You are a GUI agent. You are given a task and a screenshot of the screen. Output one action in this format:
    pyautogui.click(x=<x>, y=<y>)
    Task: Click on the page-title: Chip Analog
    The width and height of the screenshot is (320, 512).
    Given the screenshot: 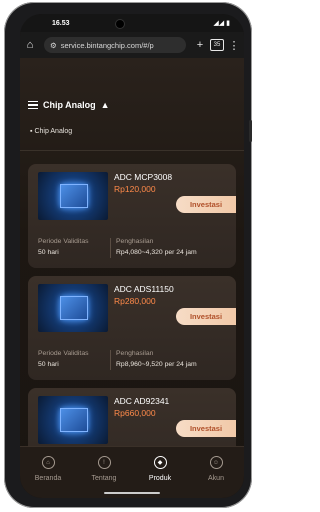 What is the action you would take?
    pyautogui.click(x=69, y=105)
    